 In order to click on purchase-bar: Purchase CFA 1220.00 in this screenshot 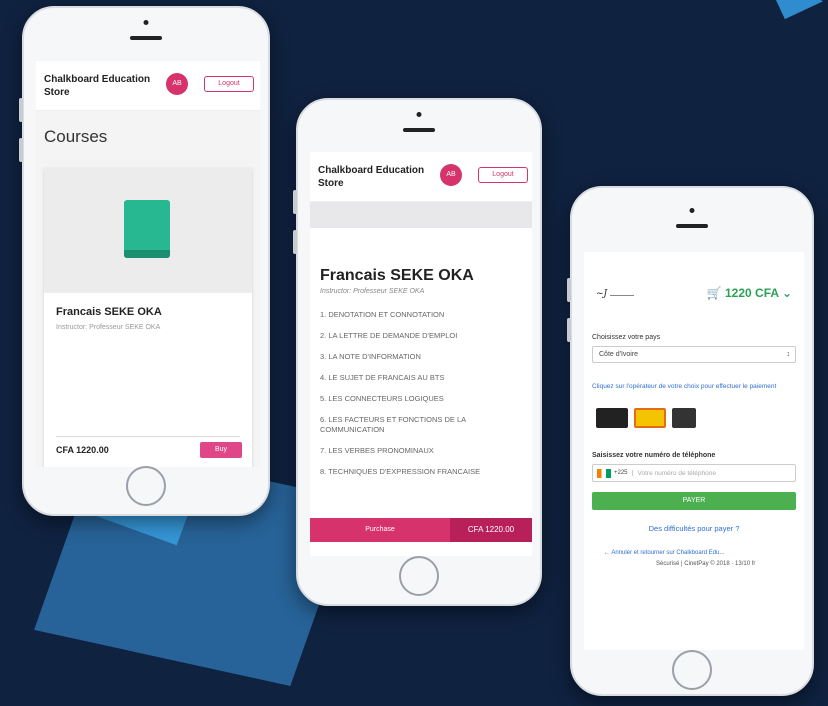, I will do `click(421, 530)`.